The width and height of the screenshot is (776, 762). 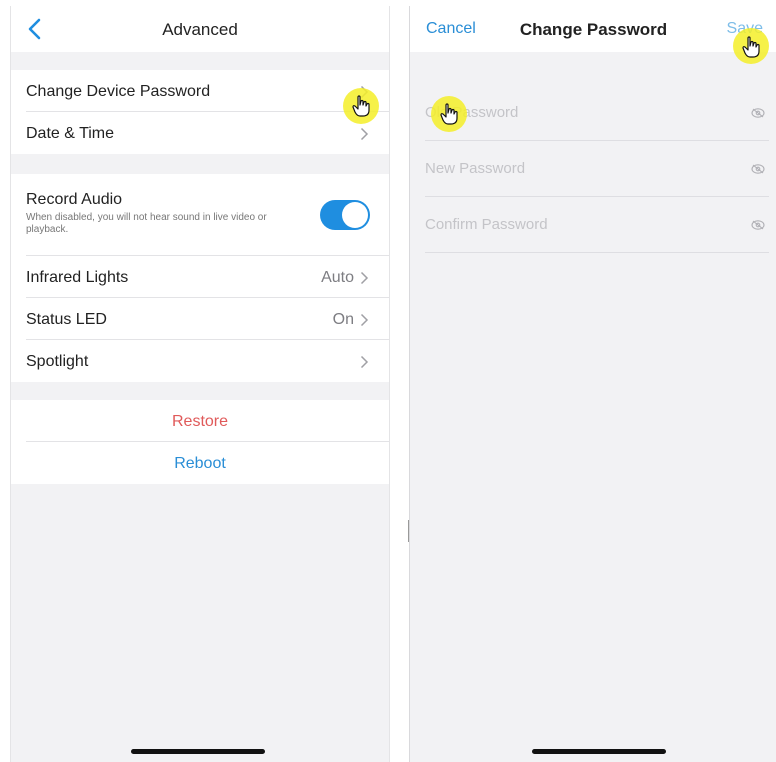 I want to click on infrared-lights-label: Infrared Lights, so click(x=77, y=277).